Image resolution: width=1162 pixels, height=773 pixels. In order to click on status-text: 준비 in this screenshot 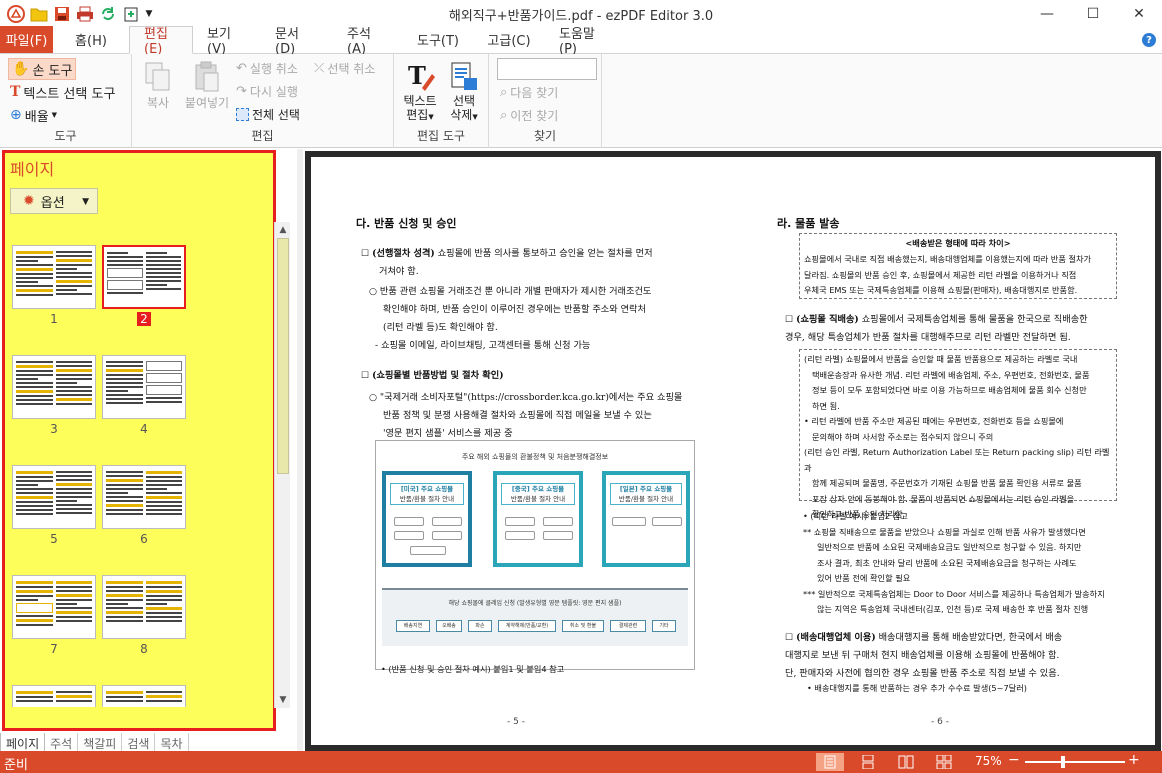, I will do `click(16, 765)`.